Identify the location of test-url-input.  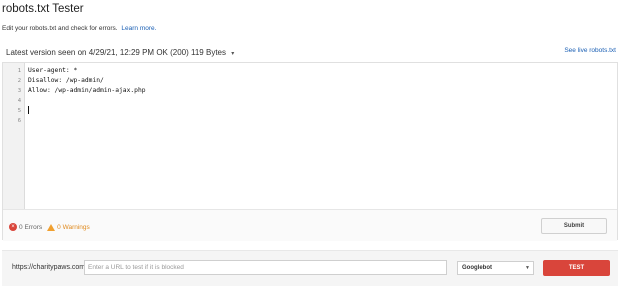
(265, 267).